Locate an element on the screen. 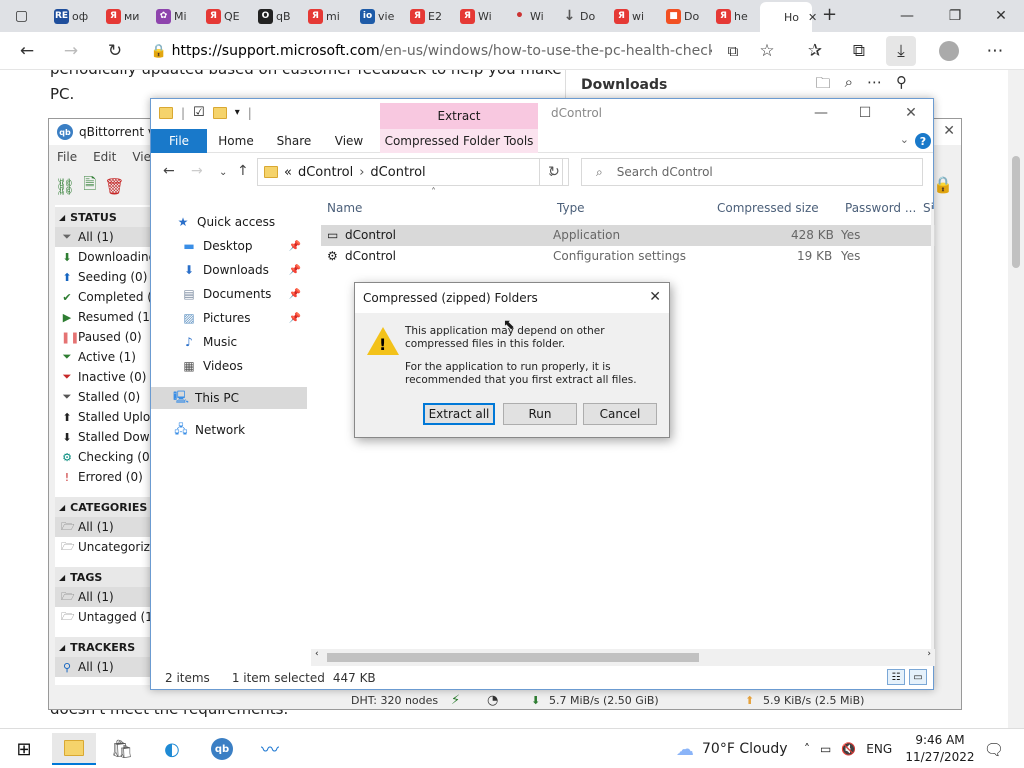 Image resolution: width=1024 pixels, height=768 pixels. browser-tab: RE оф is located at coordinates (72, 16).